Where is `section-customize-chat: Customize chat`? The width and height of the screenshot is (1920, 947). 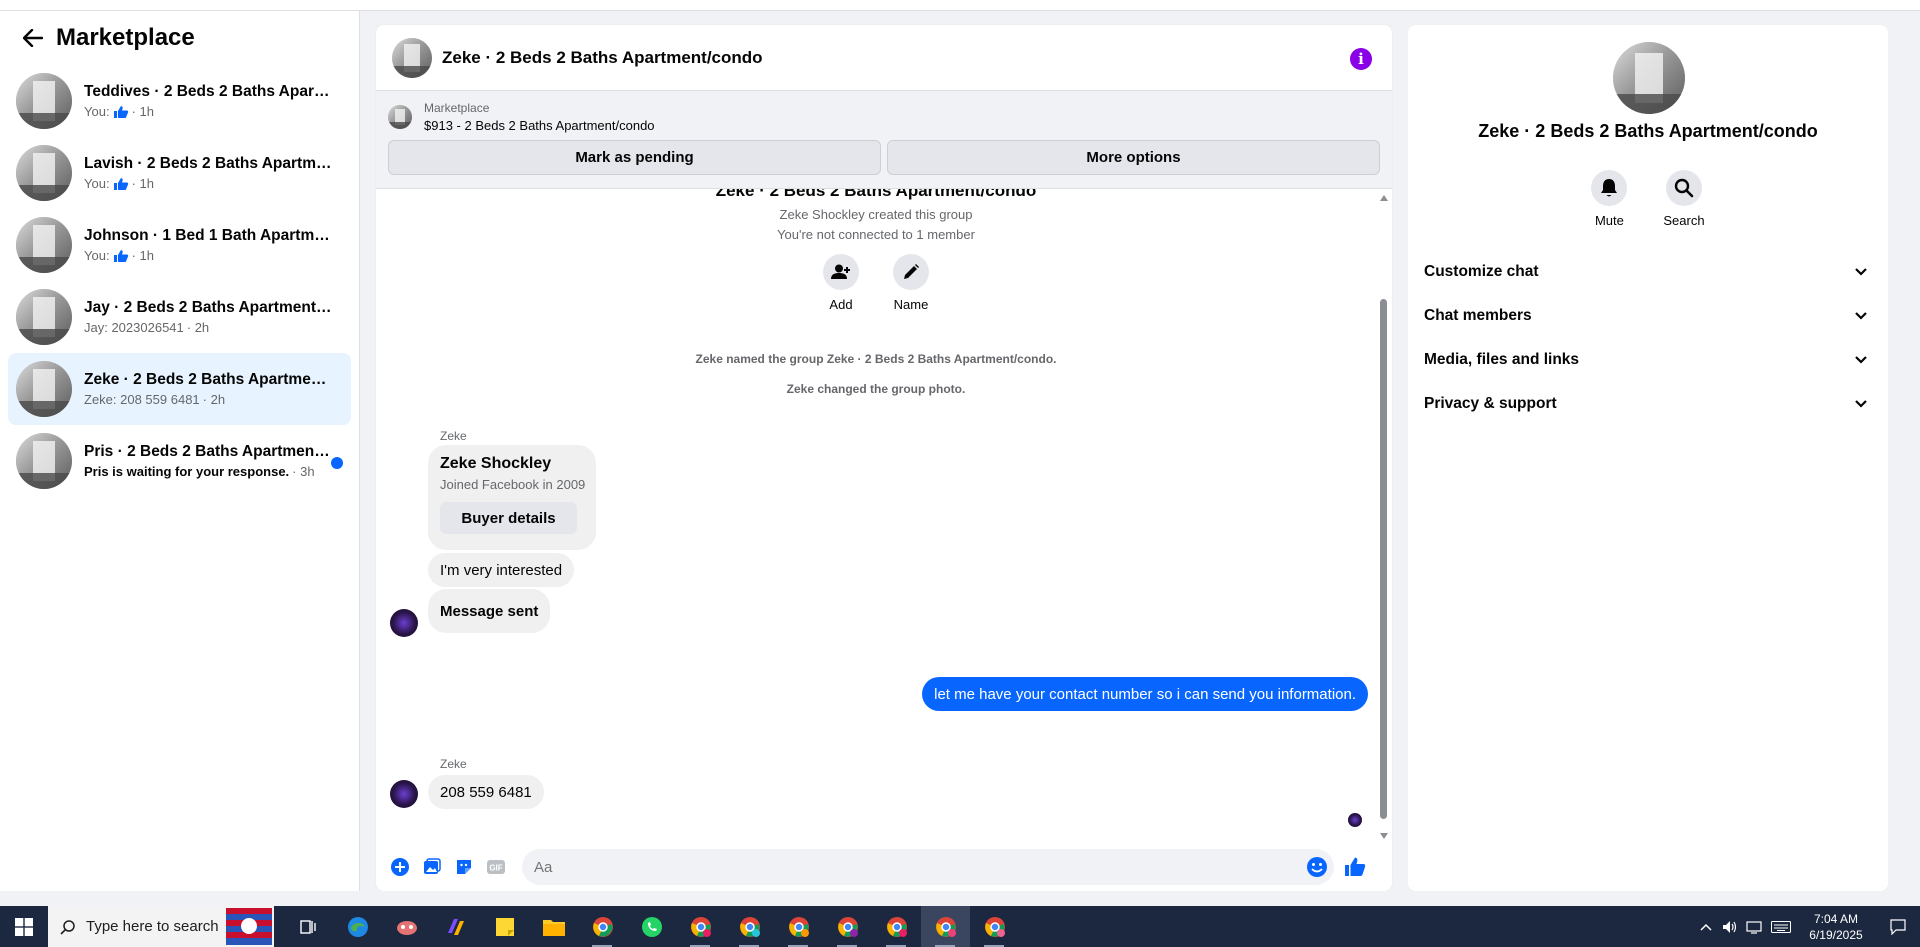
section-customize-chat: Customize chat is located at coordinates (1648, 272).